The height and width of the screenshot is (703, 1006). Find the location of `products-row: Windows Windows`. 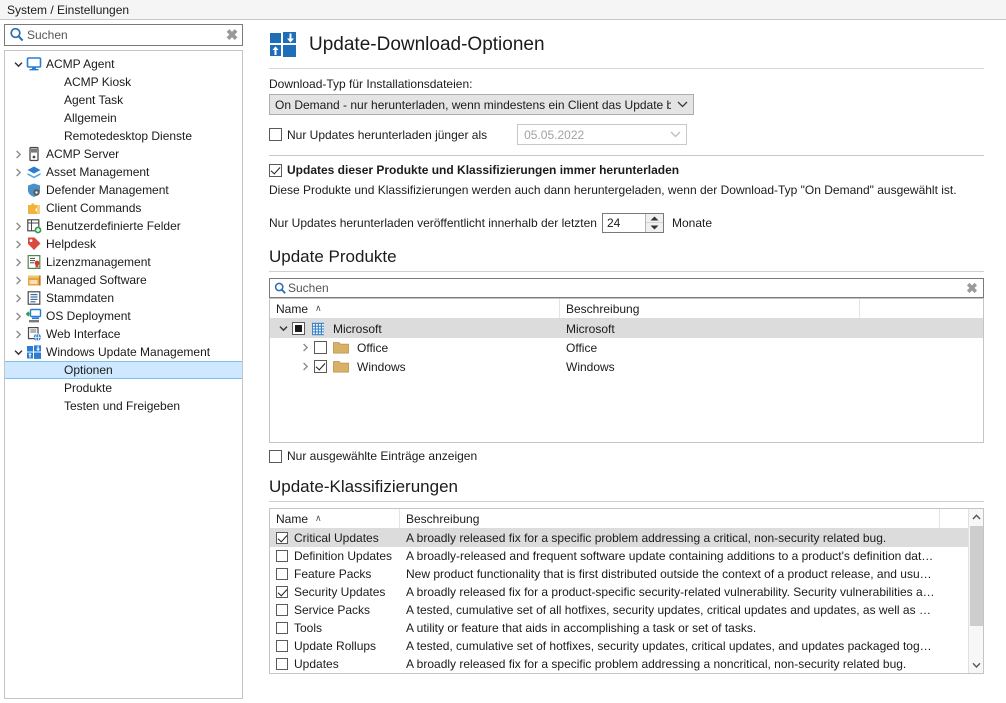

products-row: Windows Windows is located at coordinates (626, 366).